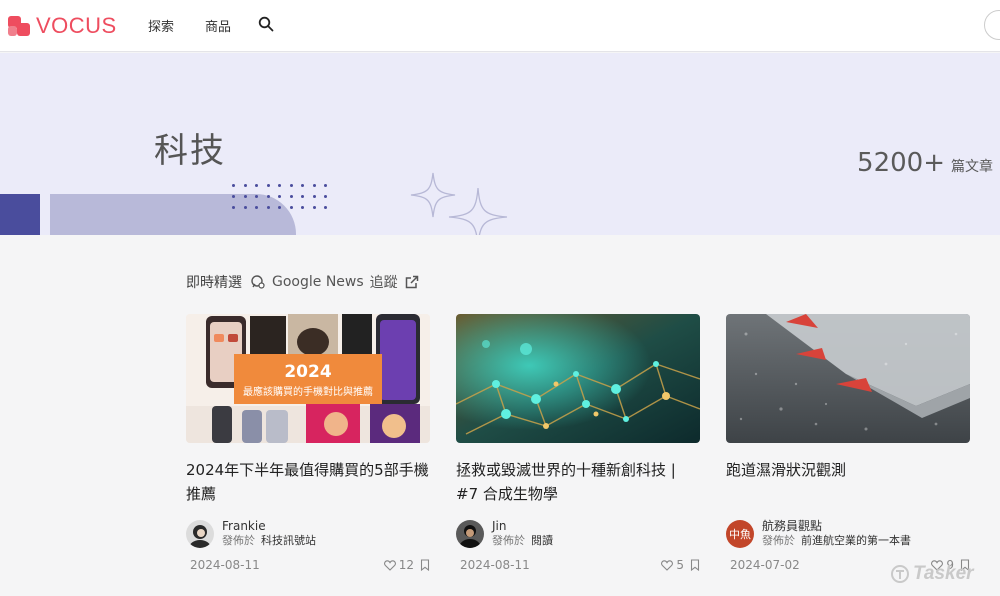  Describe the element at coordinates (579, 482) in the screenshot. I see `article-title: 拯救或毀滅世界的十種新創科技 | #7 合成生物學` at that location.